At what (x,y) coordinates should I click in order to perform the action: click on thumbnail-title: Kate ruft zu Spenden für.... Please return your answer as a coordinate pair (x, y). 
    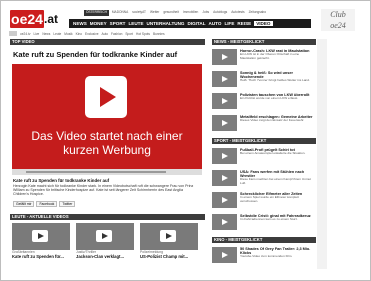
    Looking at the image, I should click on (41, 256).